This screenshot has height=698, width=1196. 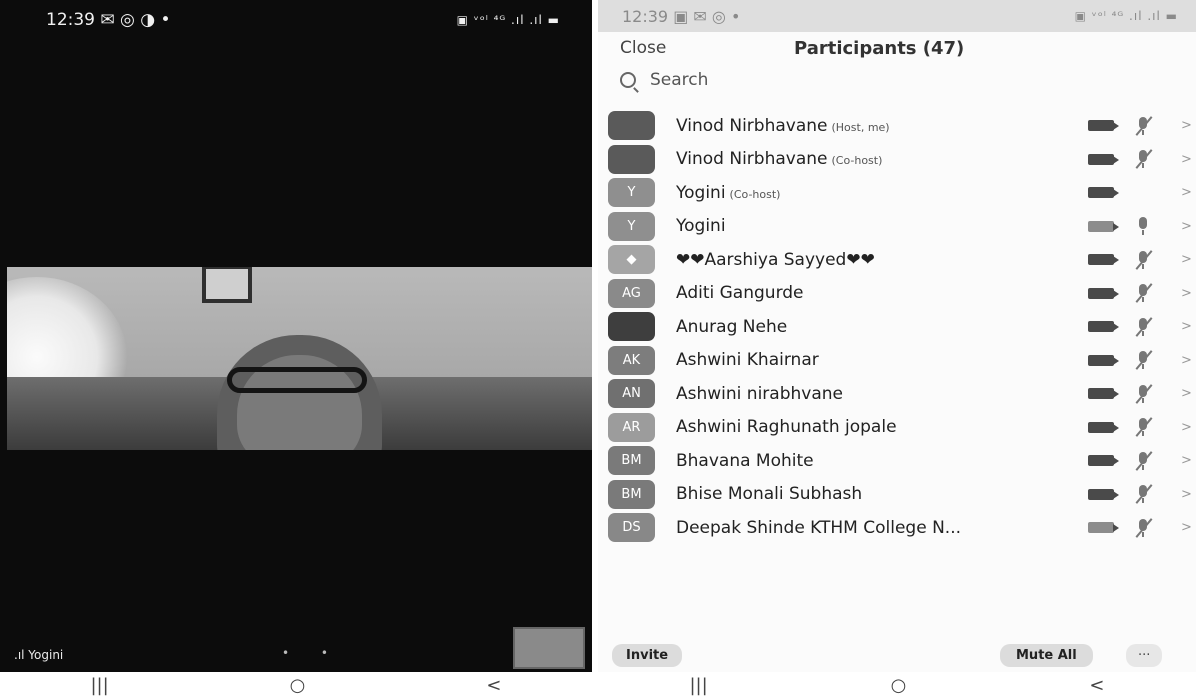 What do you see at coordinates (628, 80) in the screenshot?
I see `search-icon` at bounding box center [628, 80].